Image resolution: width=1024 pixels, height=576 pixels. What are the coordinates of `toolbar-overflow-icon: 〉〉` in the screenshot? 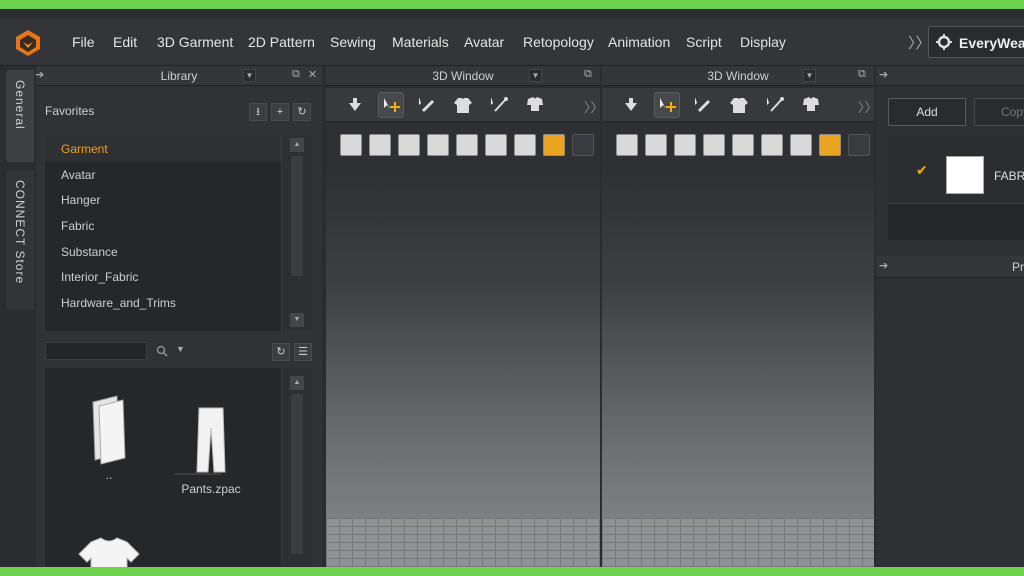 It's located at (868, 106).